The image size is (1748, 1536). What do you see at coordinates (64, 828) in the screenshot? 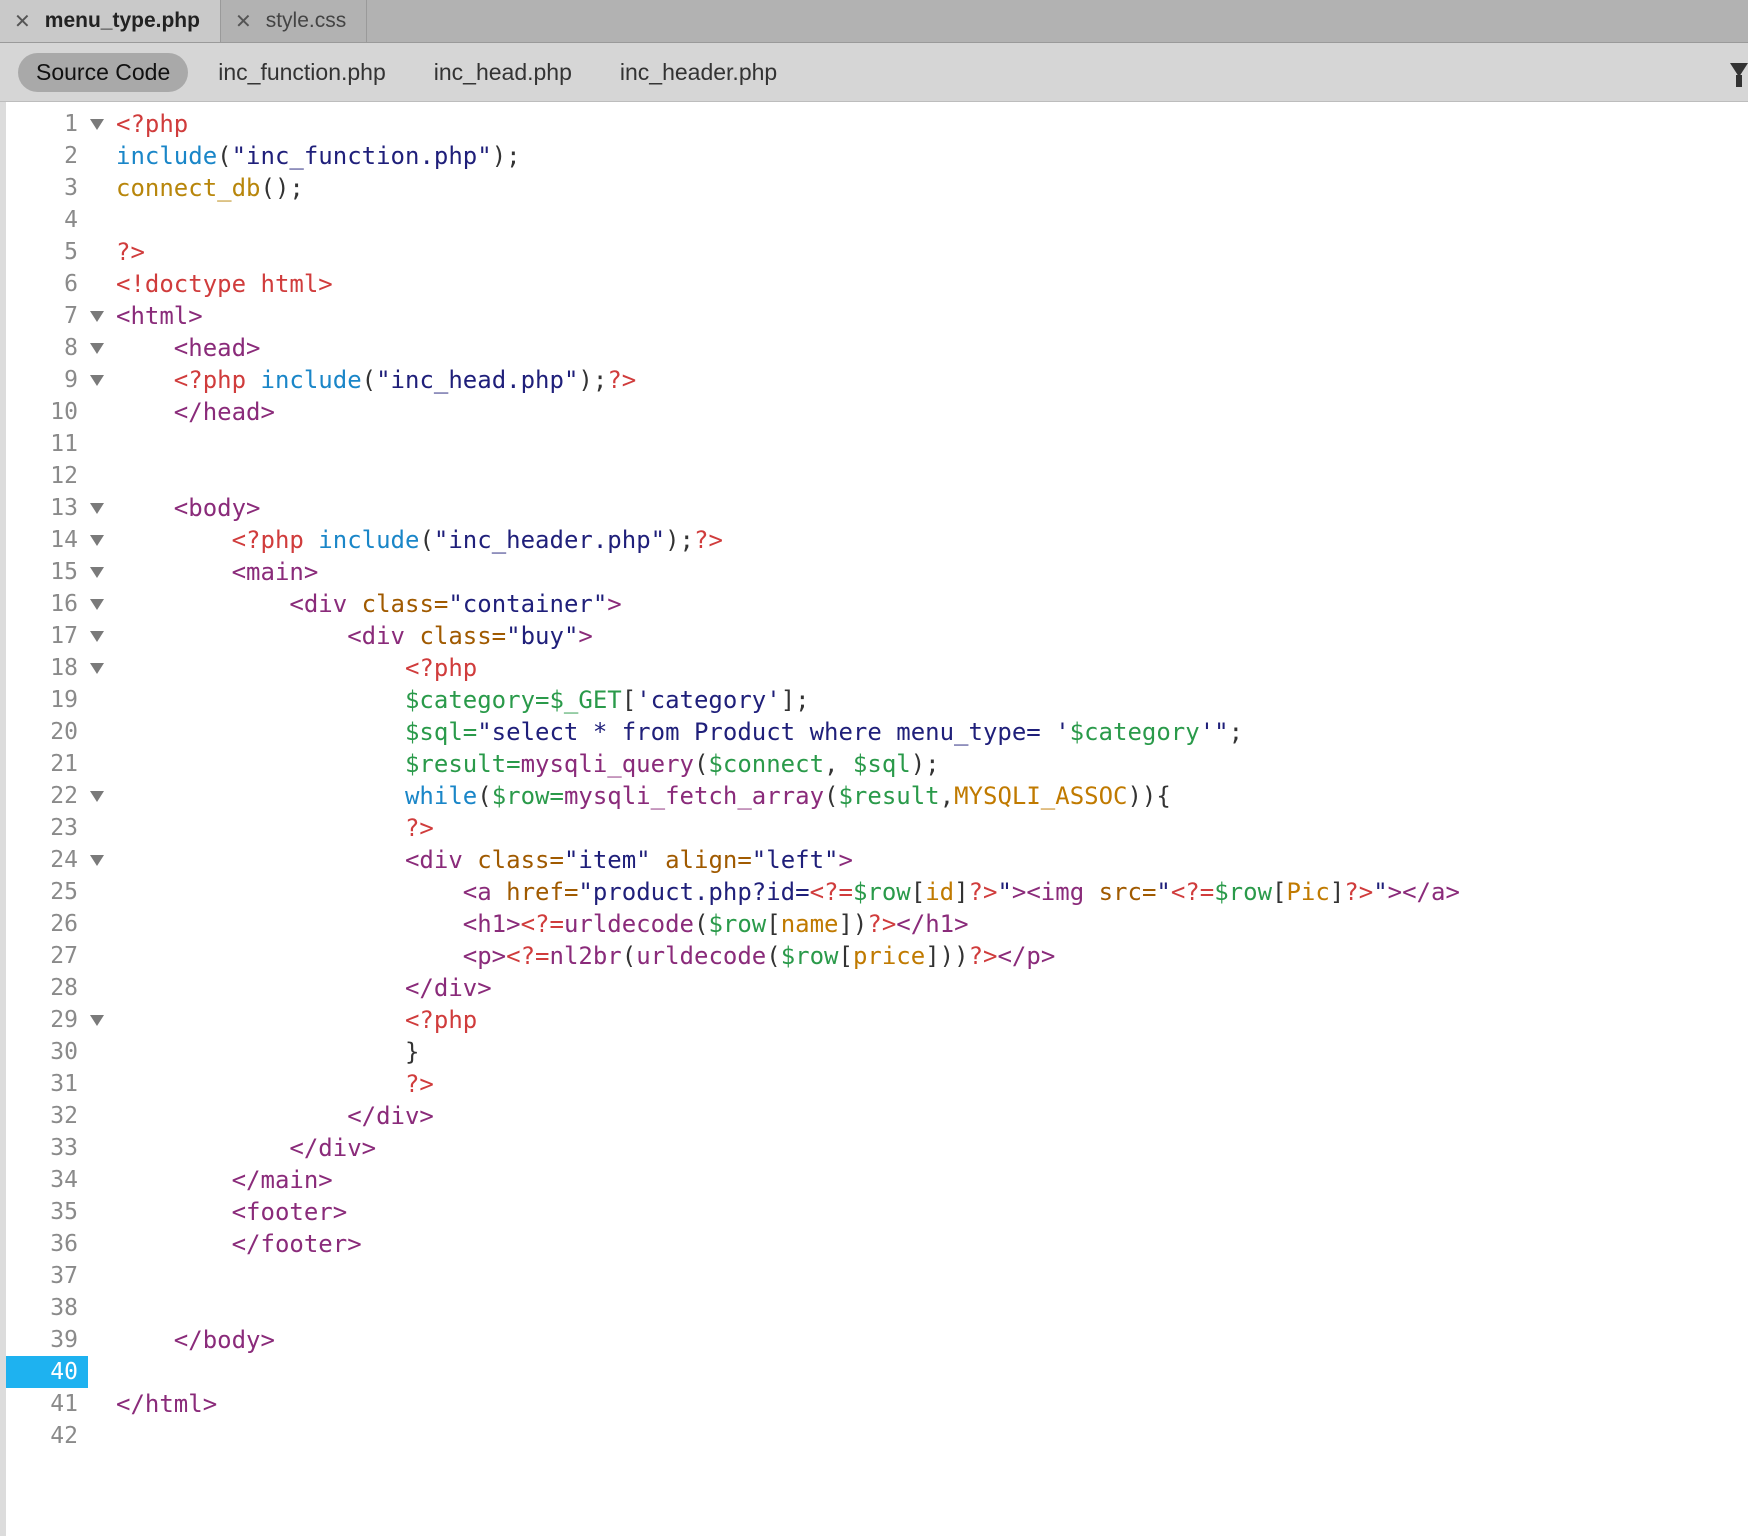
I see `line-number: 23` at bounding box center [64, 828].